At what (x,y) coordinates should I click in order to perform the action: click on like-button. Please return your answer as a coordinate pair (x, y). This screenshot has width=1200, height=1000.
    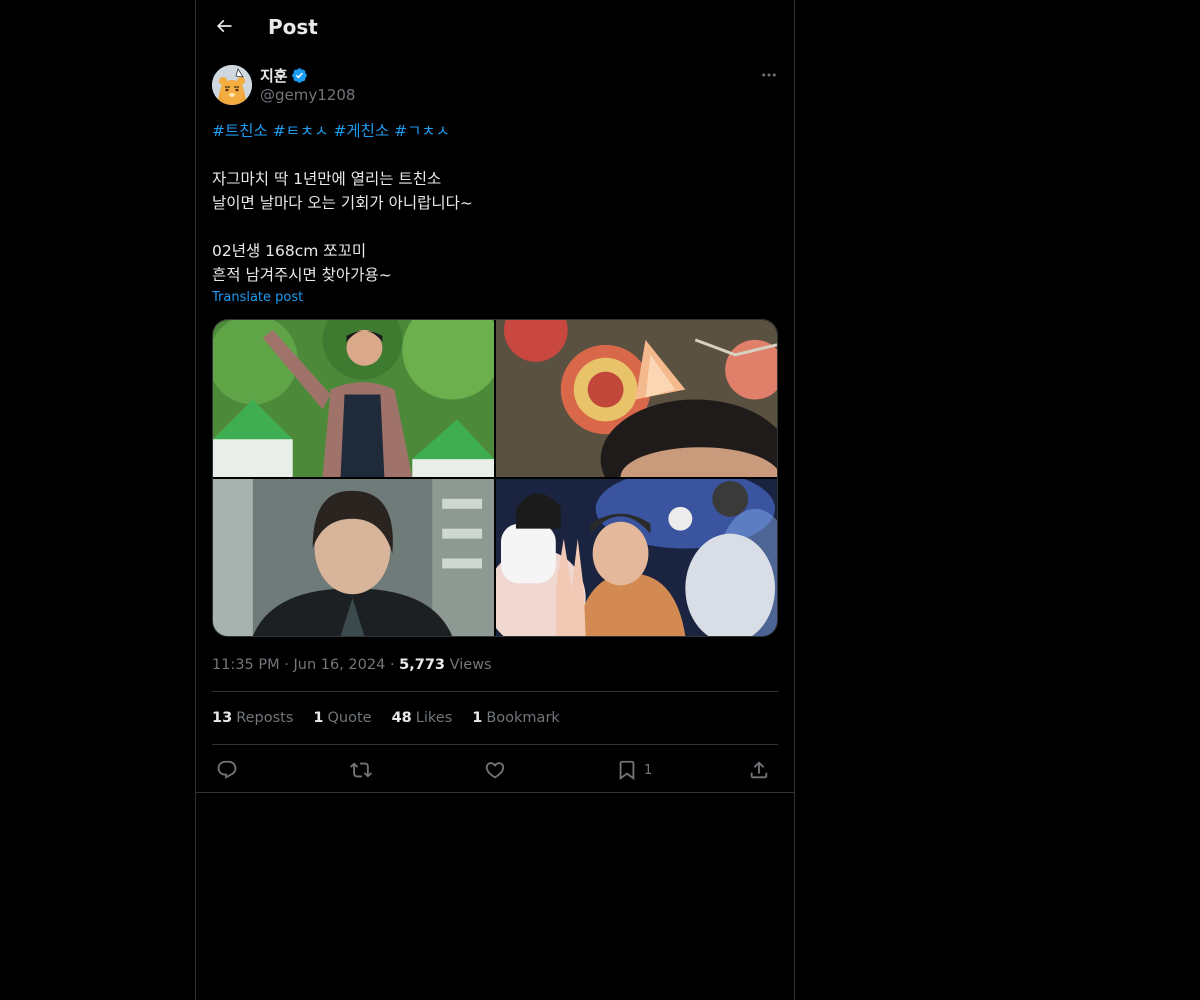
    Looking at the image, I should click on (495, 770).